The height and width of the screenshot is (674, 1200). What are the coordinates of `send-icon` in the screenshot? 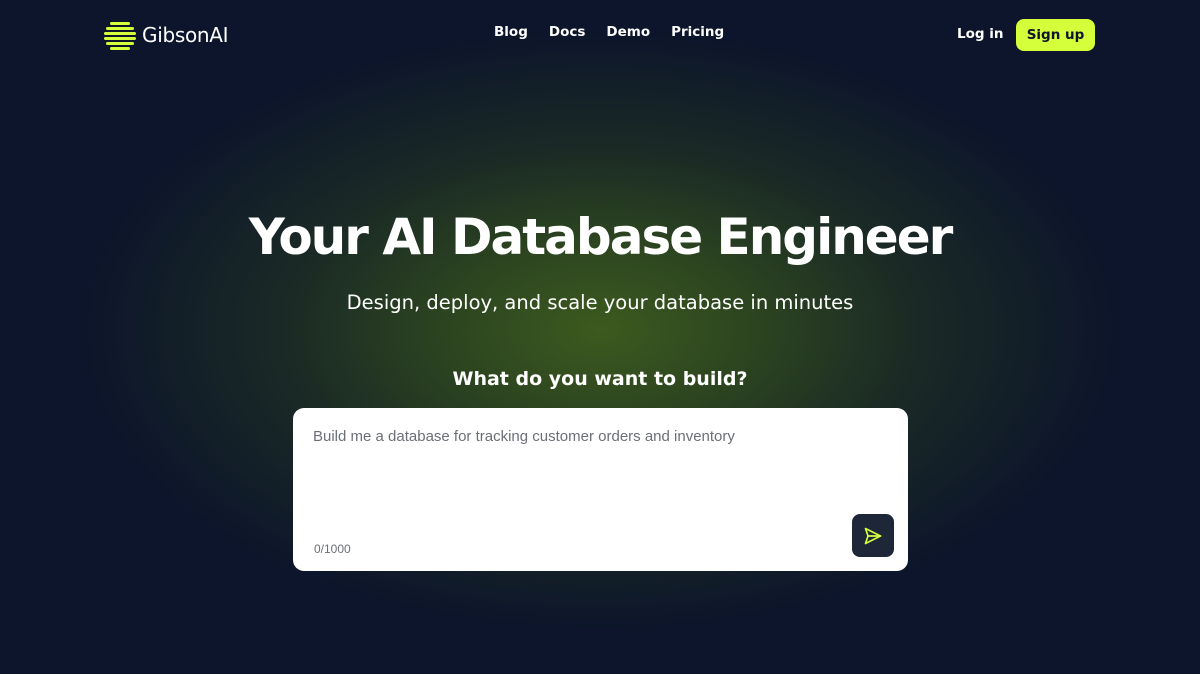 It's located at (873, 535).